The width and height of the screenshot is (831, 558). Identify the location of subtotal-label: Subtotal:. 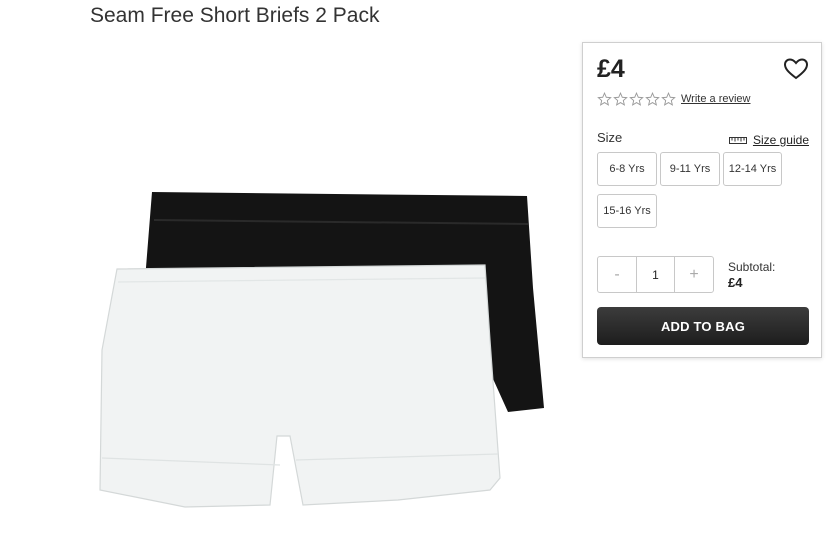
(752, 267).